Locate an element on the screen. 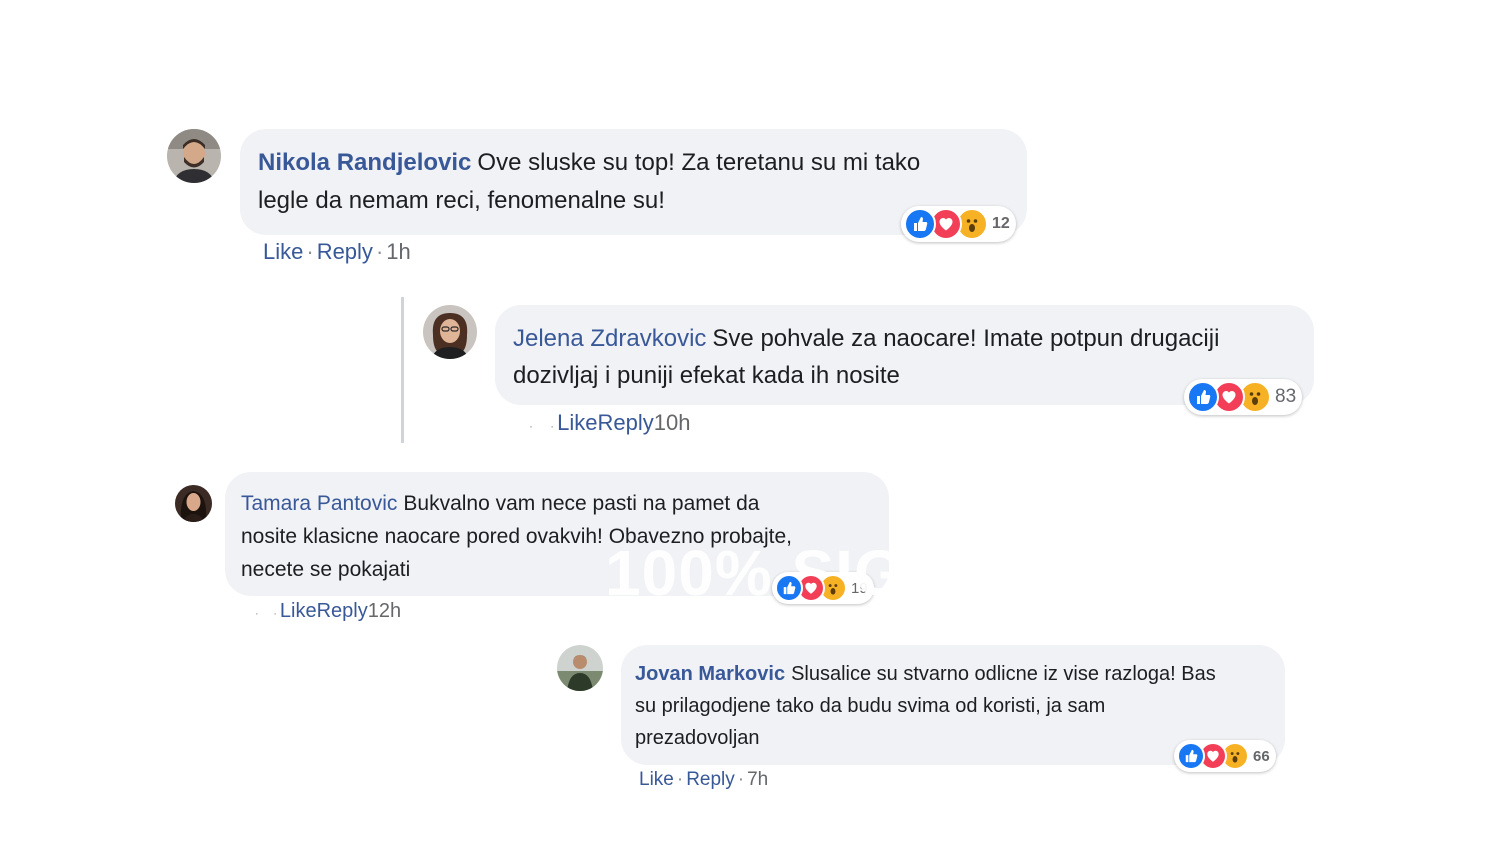  comment-actions: Like · Reply · 7h is located at coordinates (703, 780).